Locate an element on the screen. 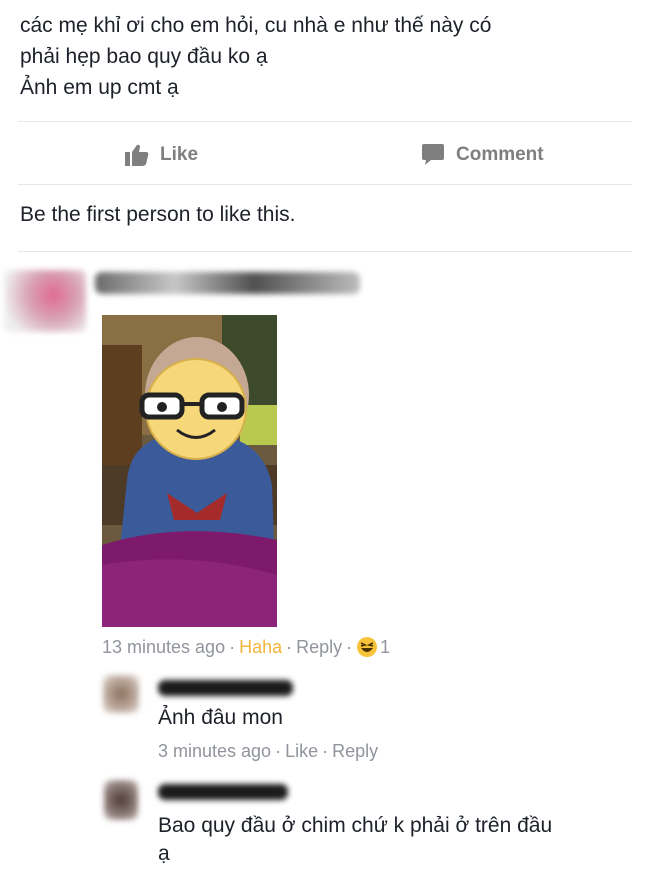 The image size is (650, 878). baby-photo-illustration is located at coordinates (189, 471).